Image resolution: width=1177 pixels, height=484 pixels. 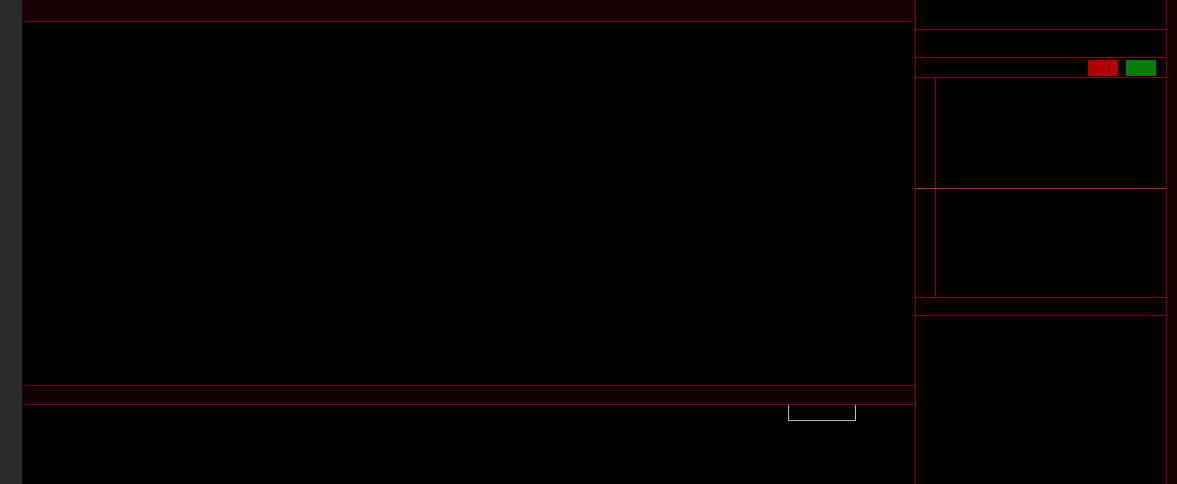 What do you see at coordinates (1103, 68) in the screenshot?
I see `buy-button` at bounding box center [1103, 68].